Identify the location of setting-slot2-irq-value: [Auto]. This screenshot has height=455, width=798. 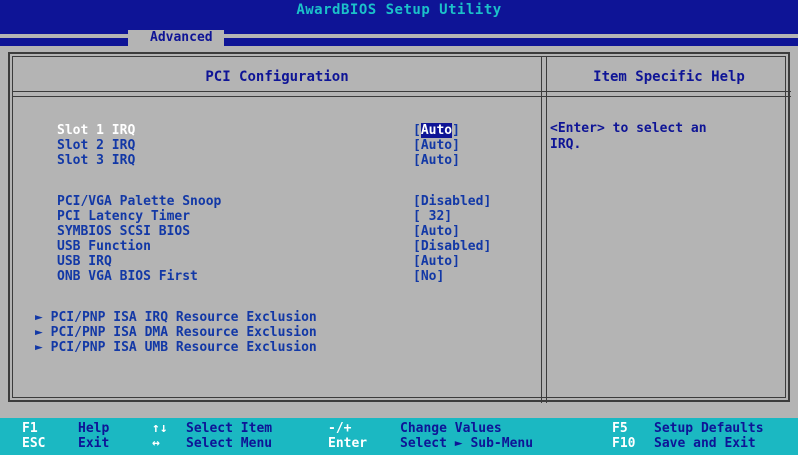
(436, 146).